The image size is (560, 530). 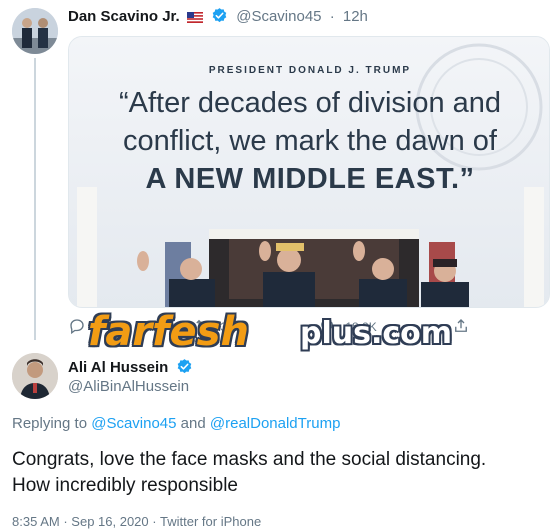 What do you see at coordinates (35, 199) in the screenshot?
I see `thread-connector-line` at bounding box center [35, 199].